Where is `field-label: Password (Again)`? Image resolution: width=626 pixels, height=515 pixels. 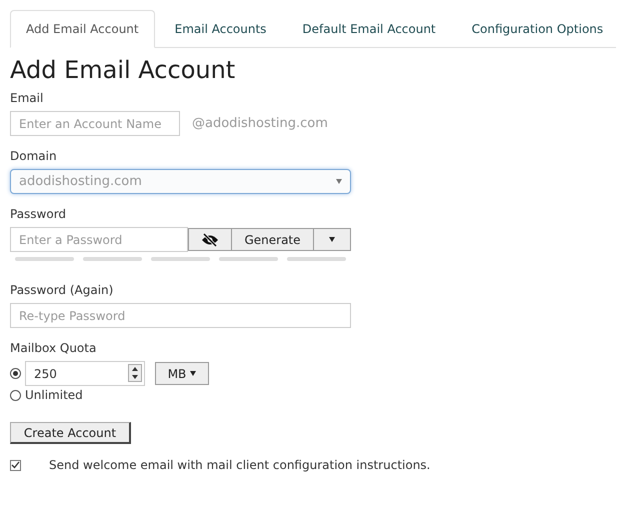 field-label: Password (Again) is located at coordinates (62, 290).